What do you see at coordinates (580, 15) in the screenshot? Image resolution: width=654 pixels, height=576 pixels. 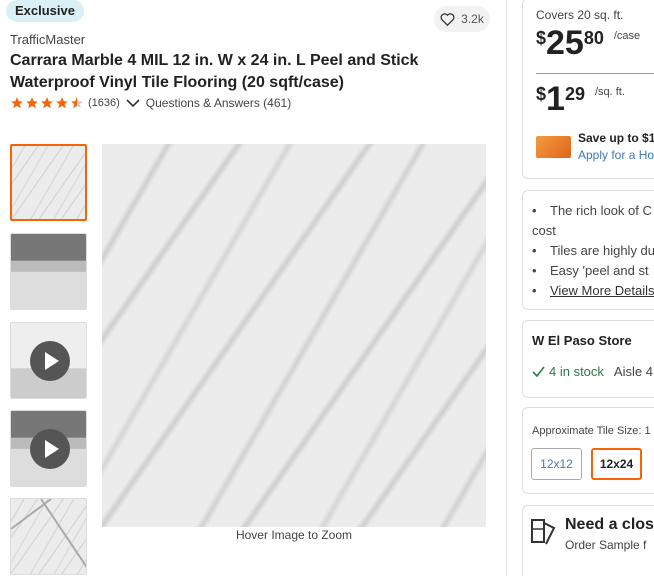 I see `coverage-text: Covers 20 sq. ft.` at bounding box center [580, 15].